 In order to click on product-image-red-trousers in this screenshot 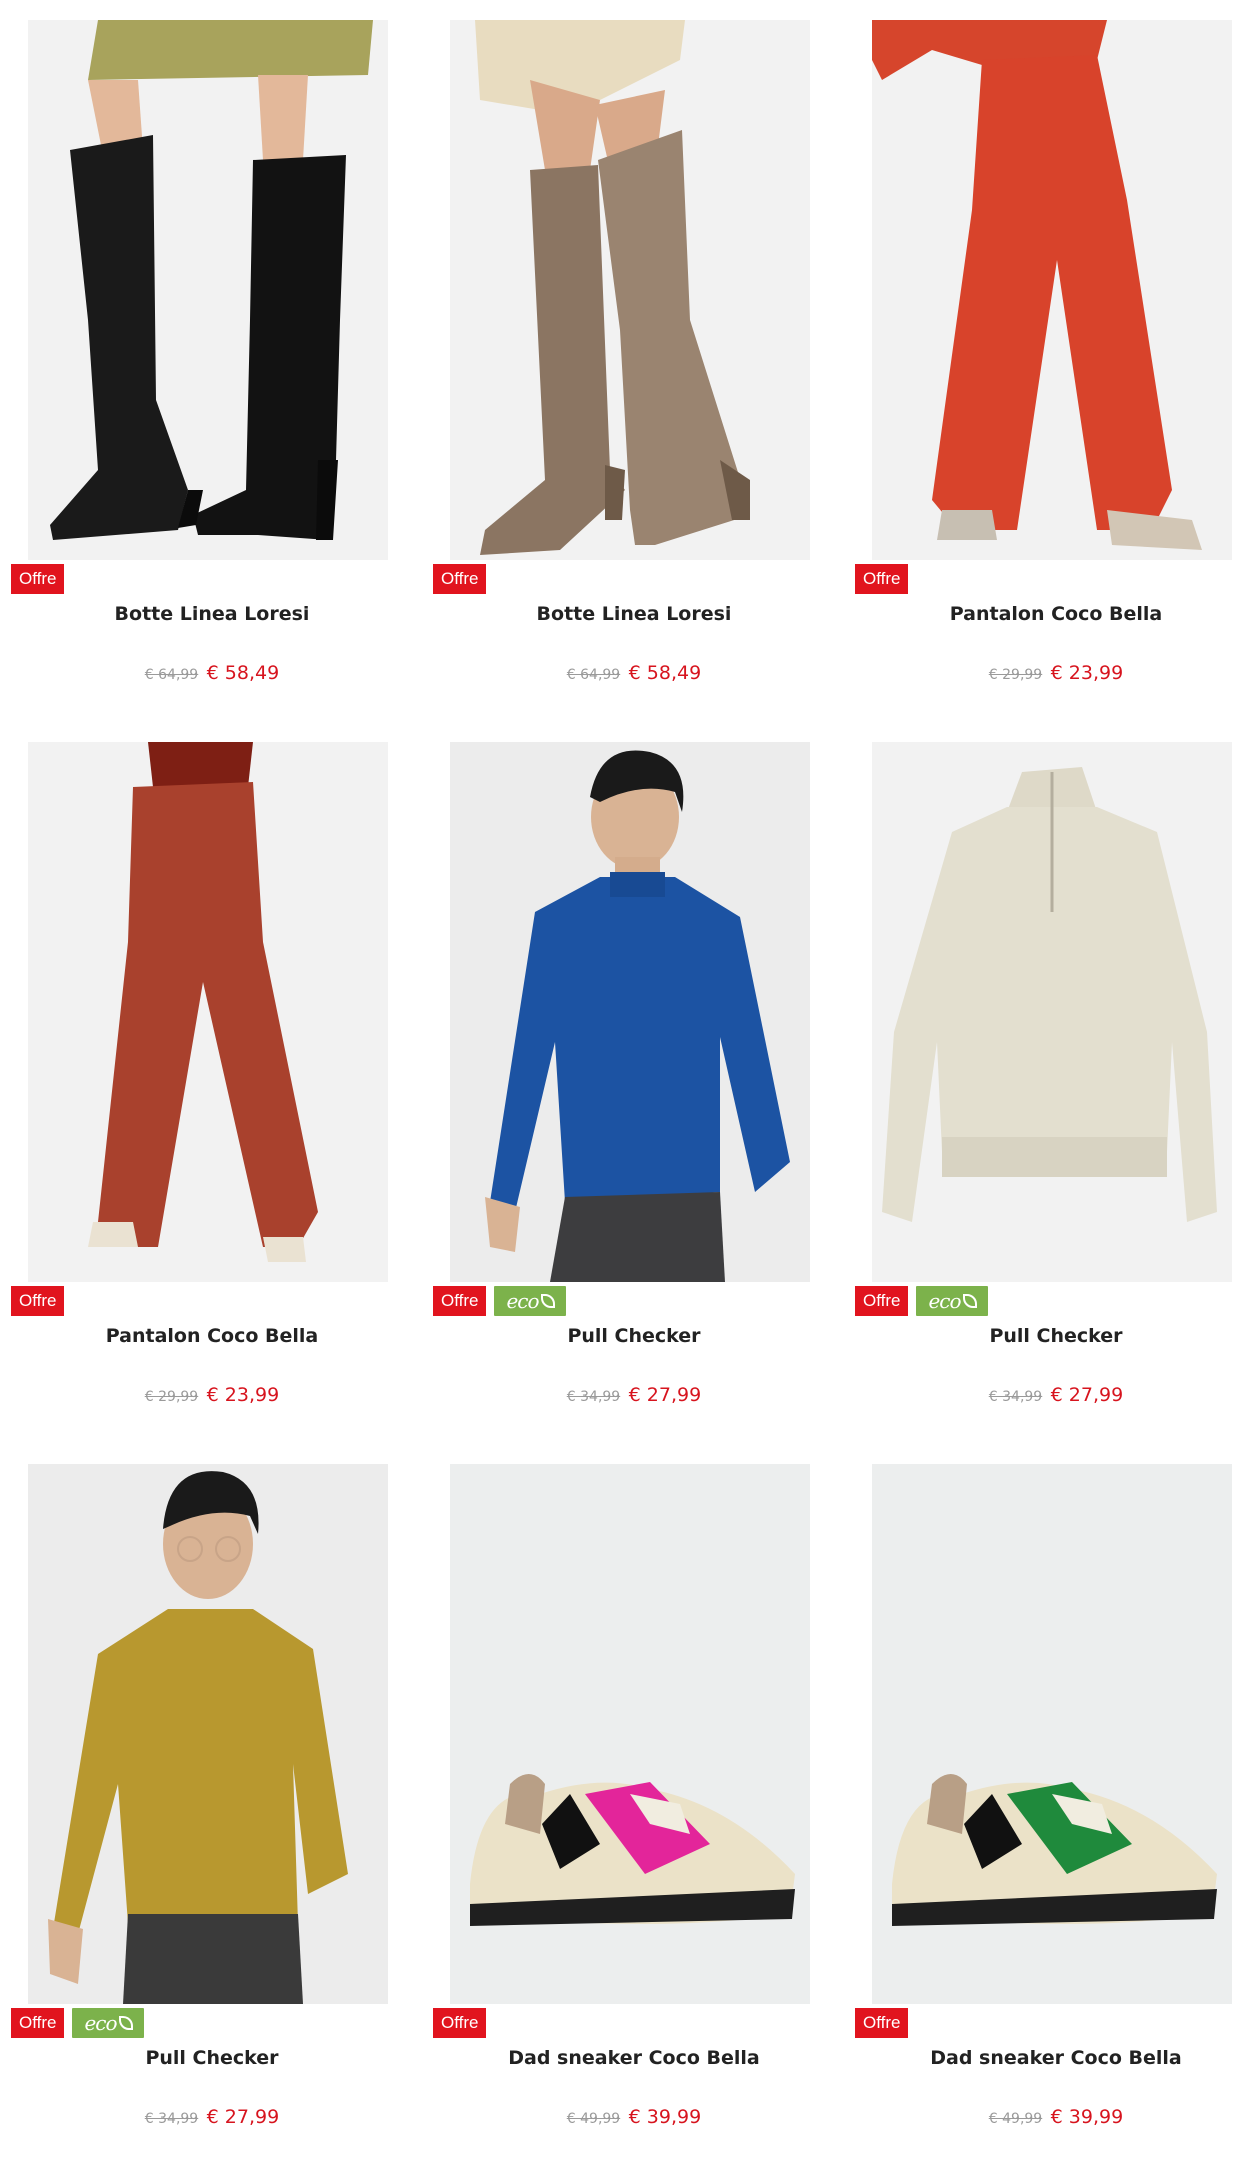, I will do `click(1052, 290)`.